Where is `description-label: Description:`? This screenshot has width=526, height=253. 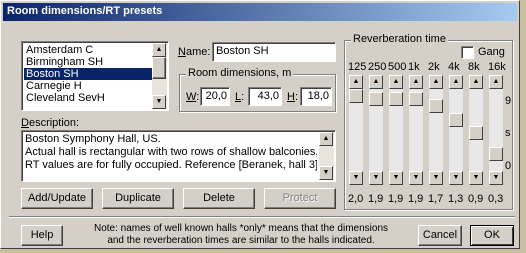 description-label: Description: is located at coordinates (50, 123).